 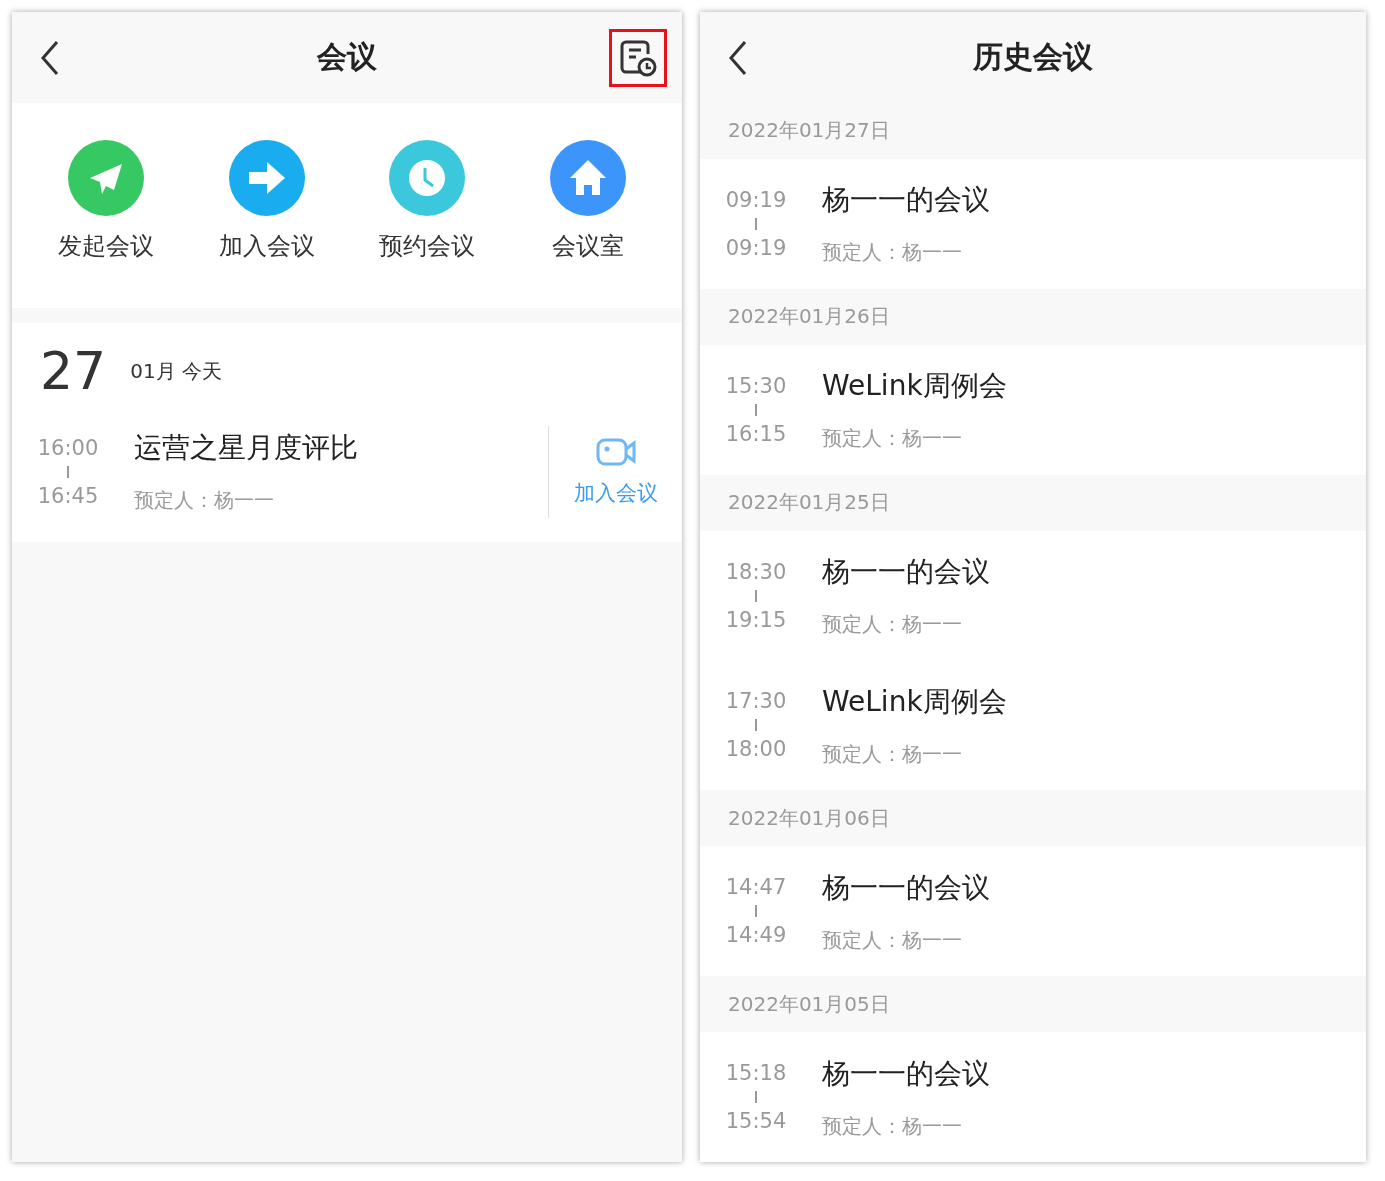 What do you see at coordinates (756, 571) in the screenshot?
I see `start-time: 18:30` at bounding box center [756, 571].